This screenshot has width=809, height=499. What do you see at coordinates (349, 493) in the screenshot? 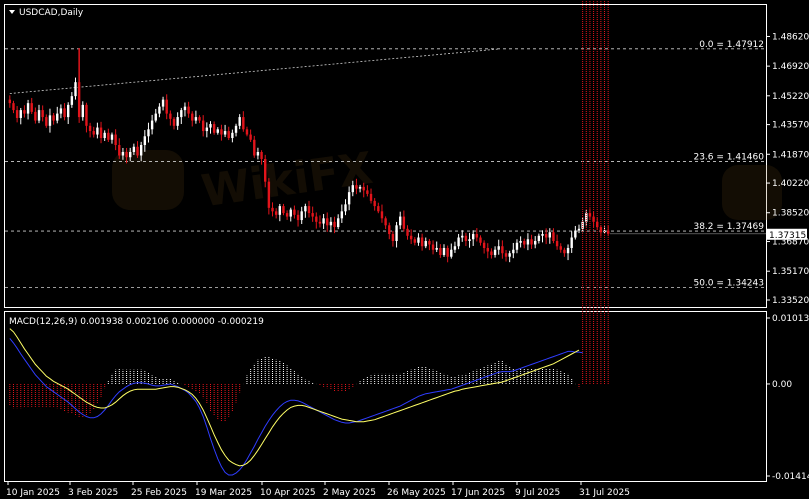
I see `x-tick-label: 2 May 2025` at bounding box center [349, 493].